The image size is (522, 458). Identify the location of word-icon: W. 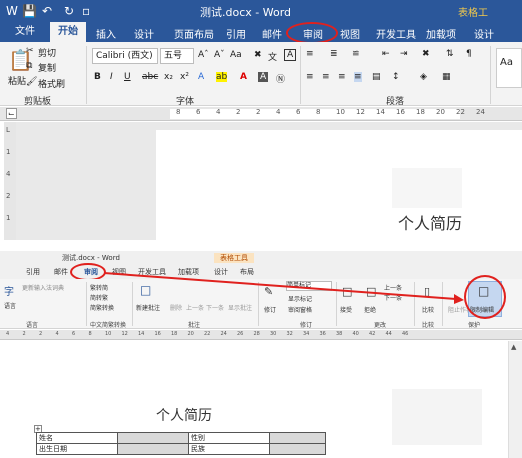
(12, 11).